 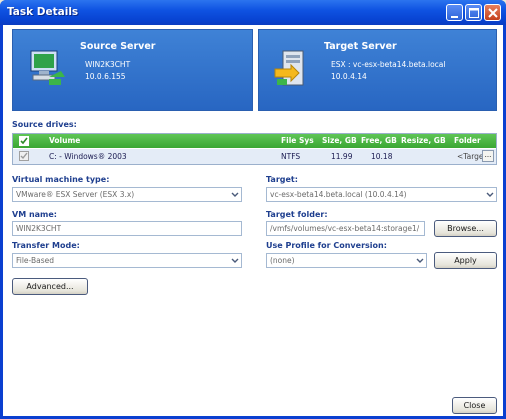 What do you see at coordinates (465, 260) in the screenshot?
I see `apply-button: Apply` at bounding box center [465, 260].